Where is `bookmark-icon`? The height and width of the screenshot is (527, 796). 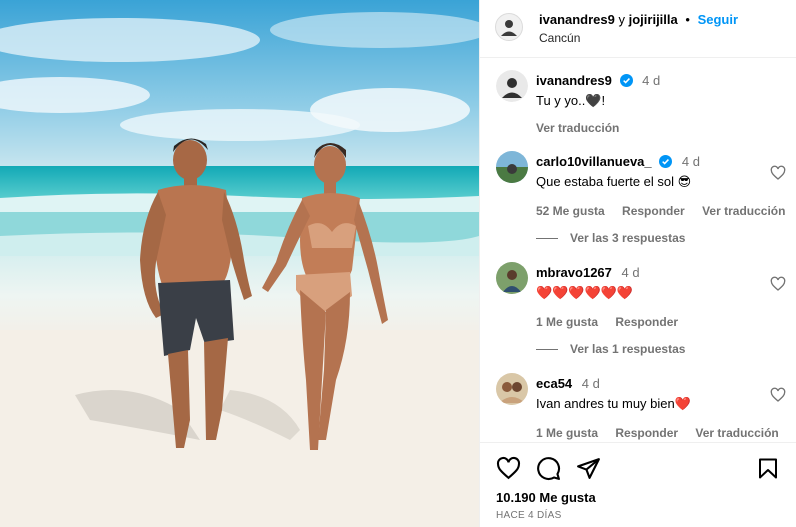
bookmark-icon is located at coordinates (768, 468).